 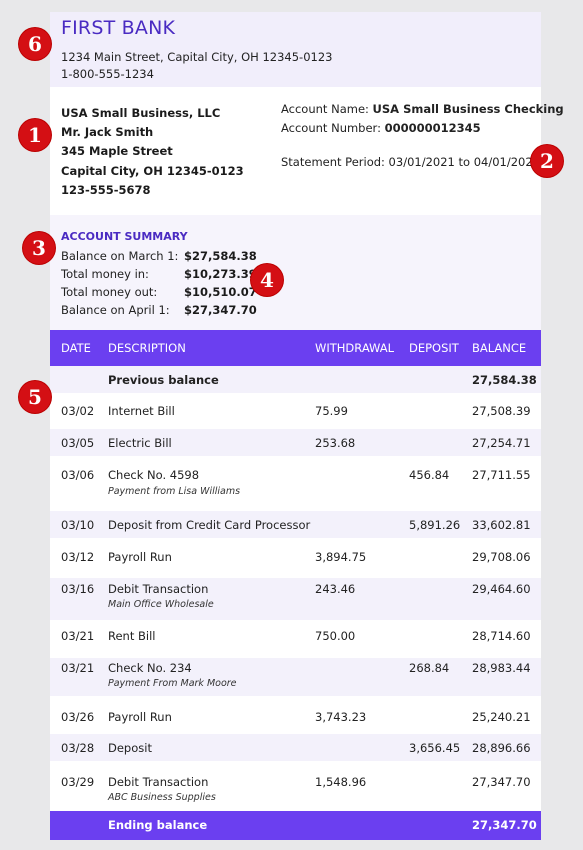 I want to click on row-description: Electric Bill, so click(x=140, y=443).